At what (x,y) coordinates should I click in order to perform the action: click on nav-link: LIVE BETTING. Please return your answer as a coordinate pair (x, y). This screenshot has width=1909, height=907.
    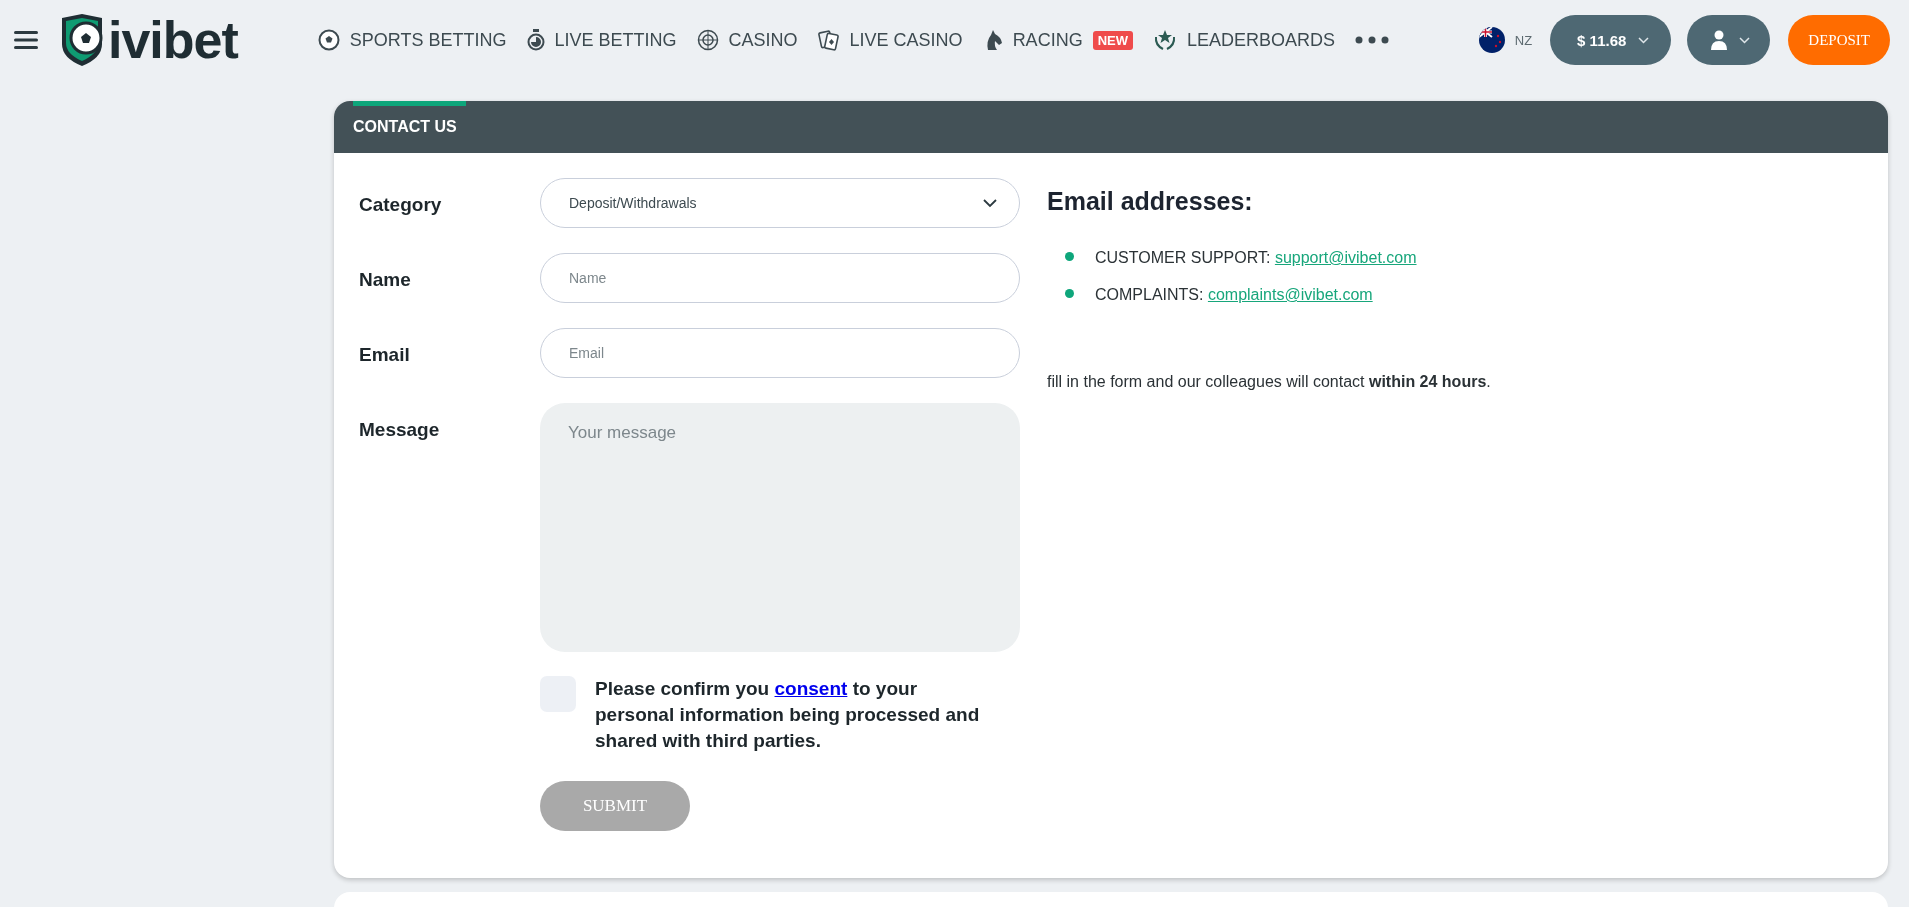
    Looking at the image, I should click on (601, 40).